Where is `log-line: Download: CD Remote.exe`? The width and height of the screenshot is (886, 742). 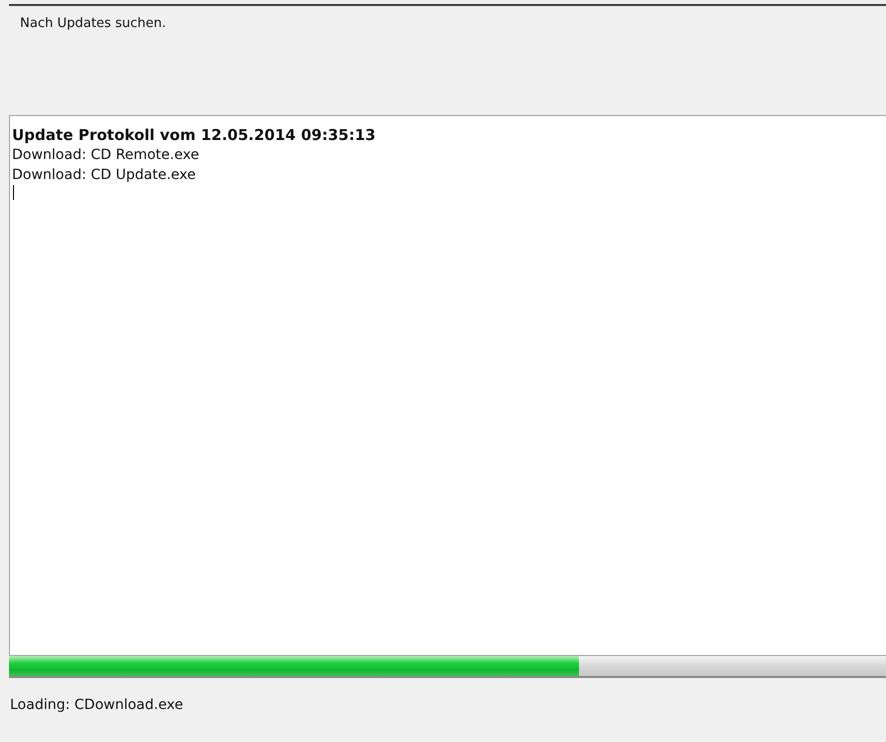
log-line: Download: CD Remote.exe is located at coordinates (106, 155).